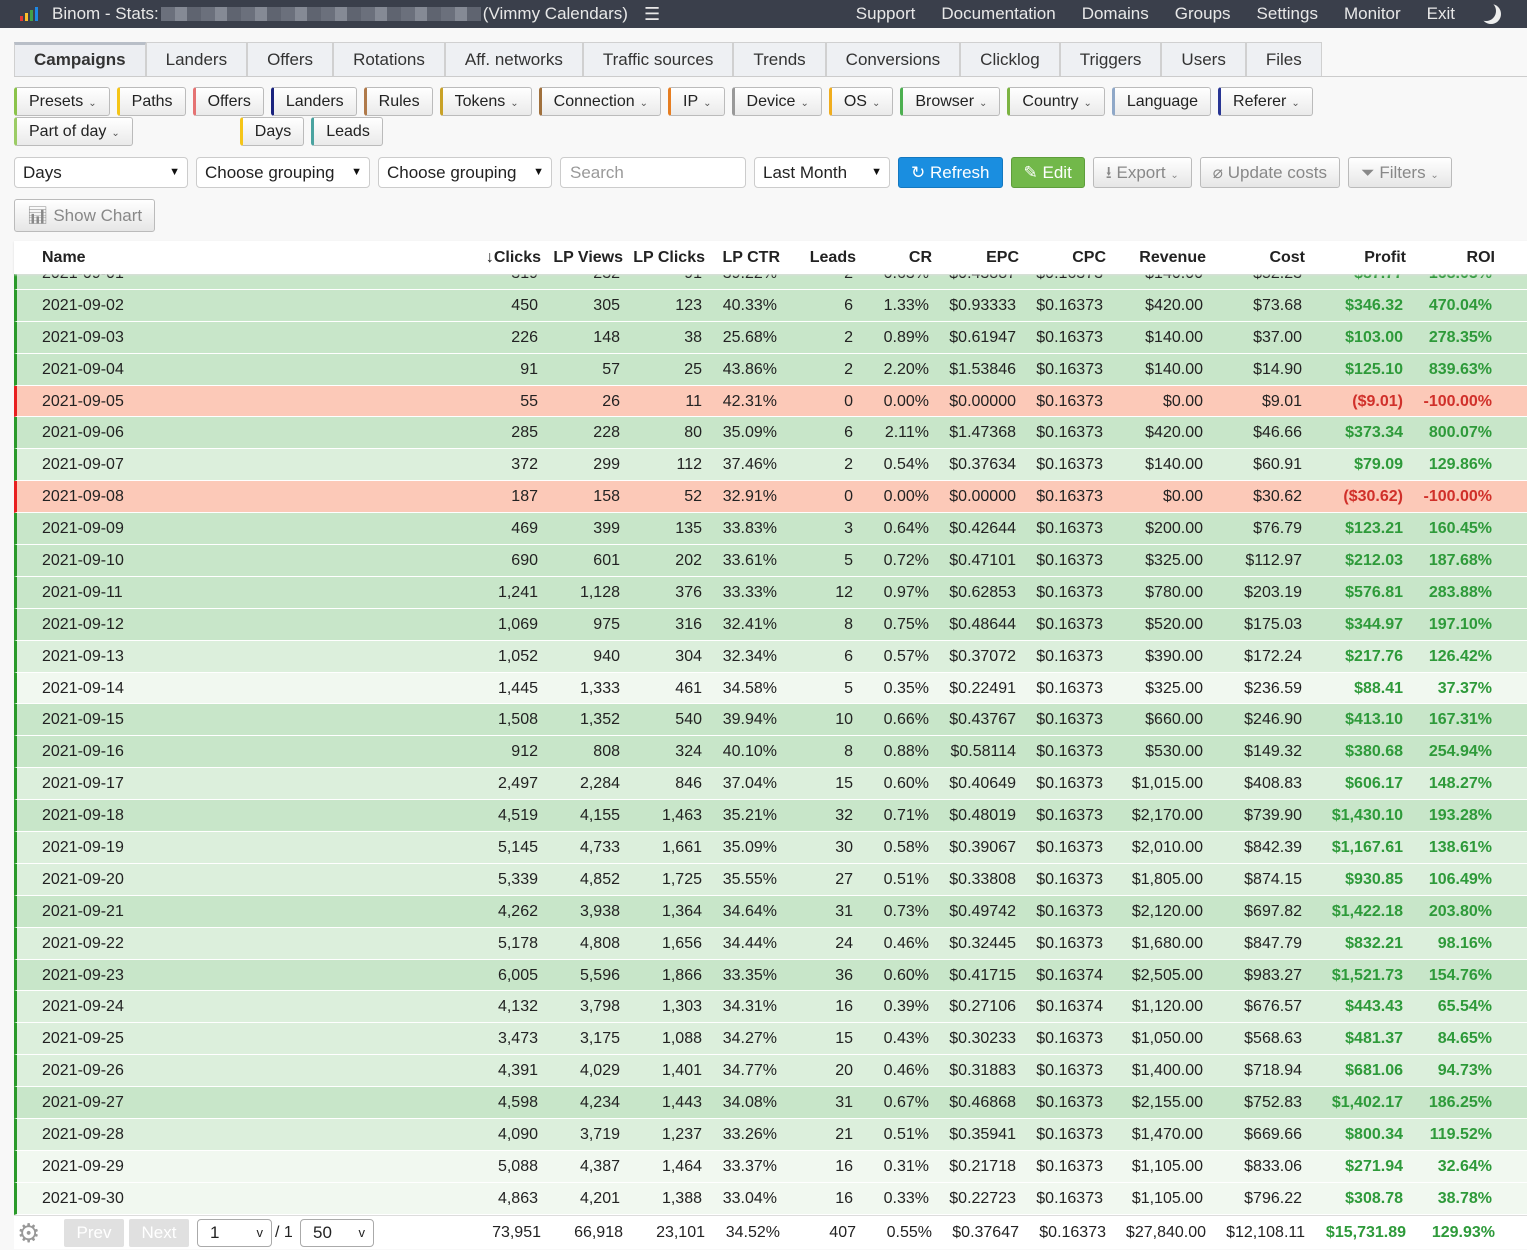  What do you see at coordinates (1172, 257) in the screenshot?
I see `column-header-revenue: Revenue` at bounding box center [1172, 257].